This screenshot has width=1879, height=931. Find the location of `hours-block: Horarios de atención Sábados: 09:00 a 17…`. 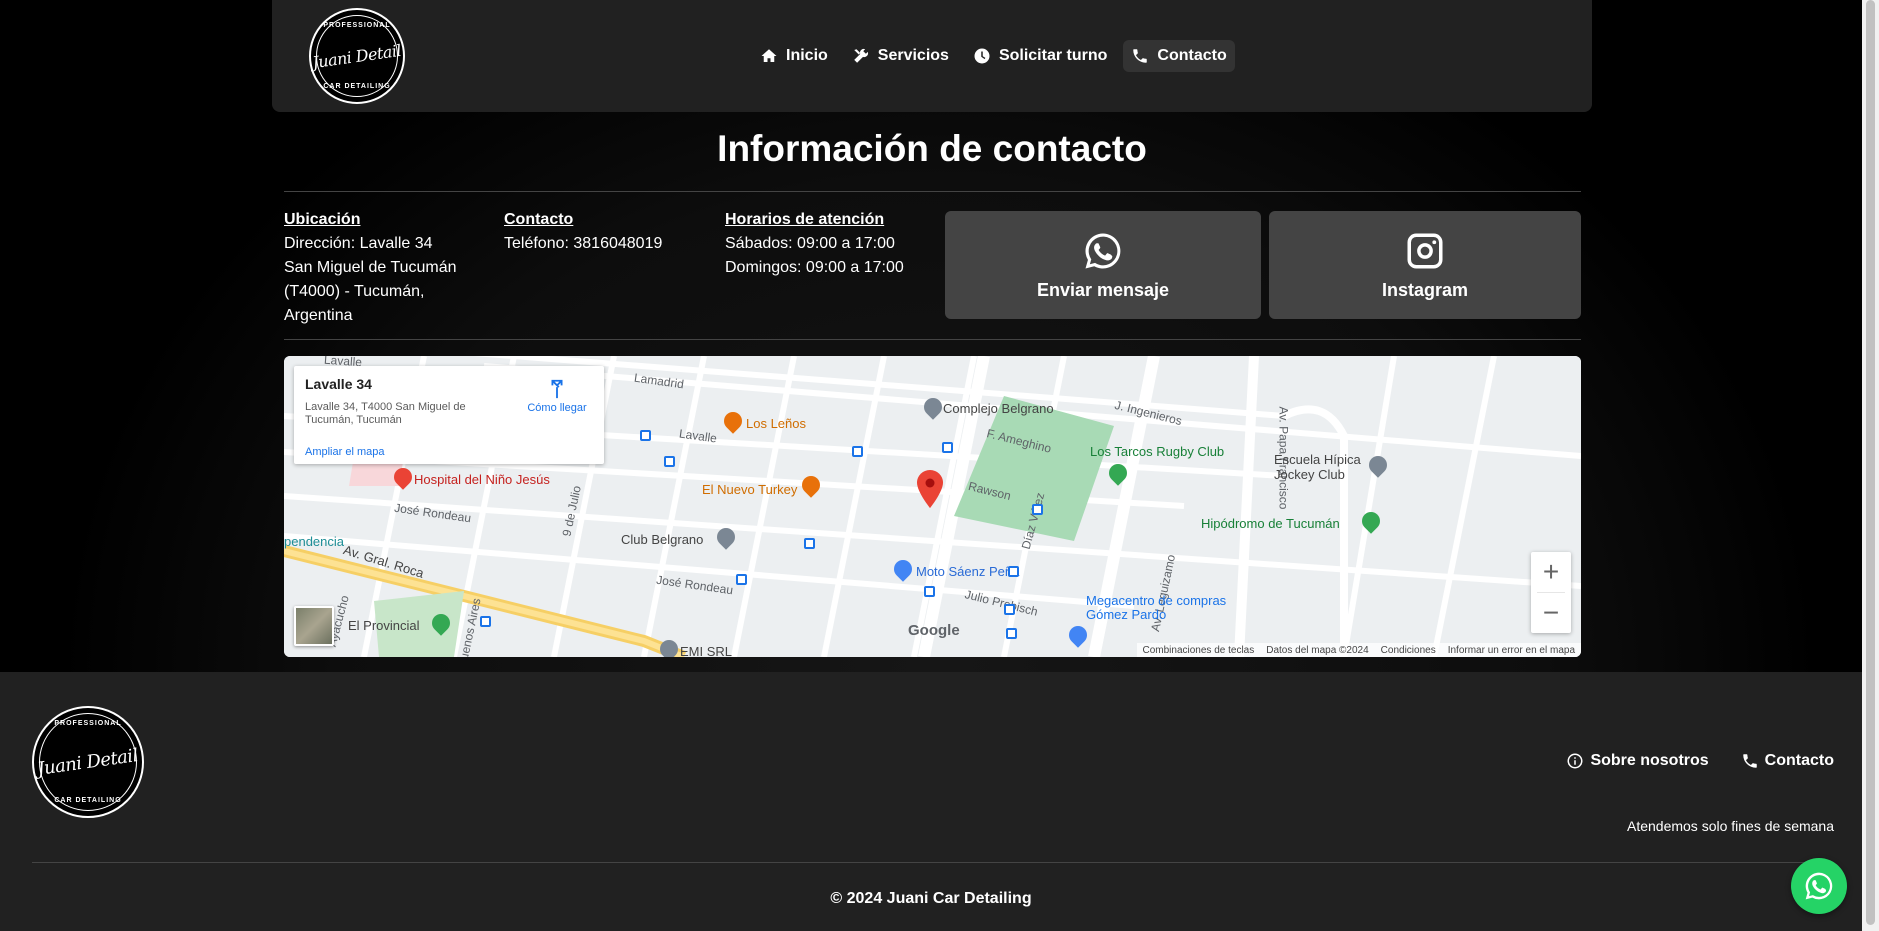

hours-block: Horarios de atención Sábados: 09:00 a 17… is located at coordinates (830, 244).